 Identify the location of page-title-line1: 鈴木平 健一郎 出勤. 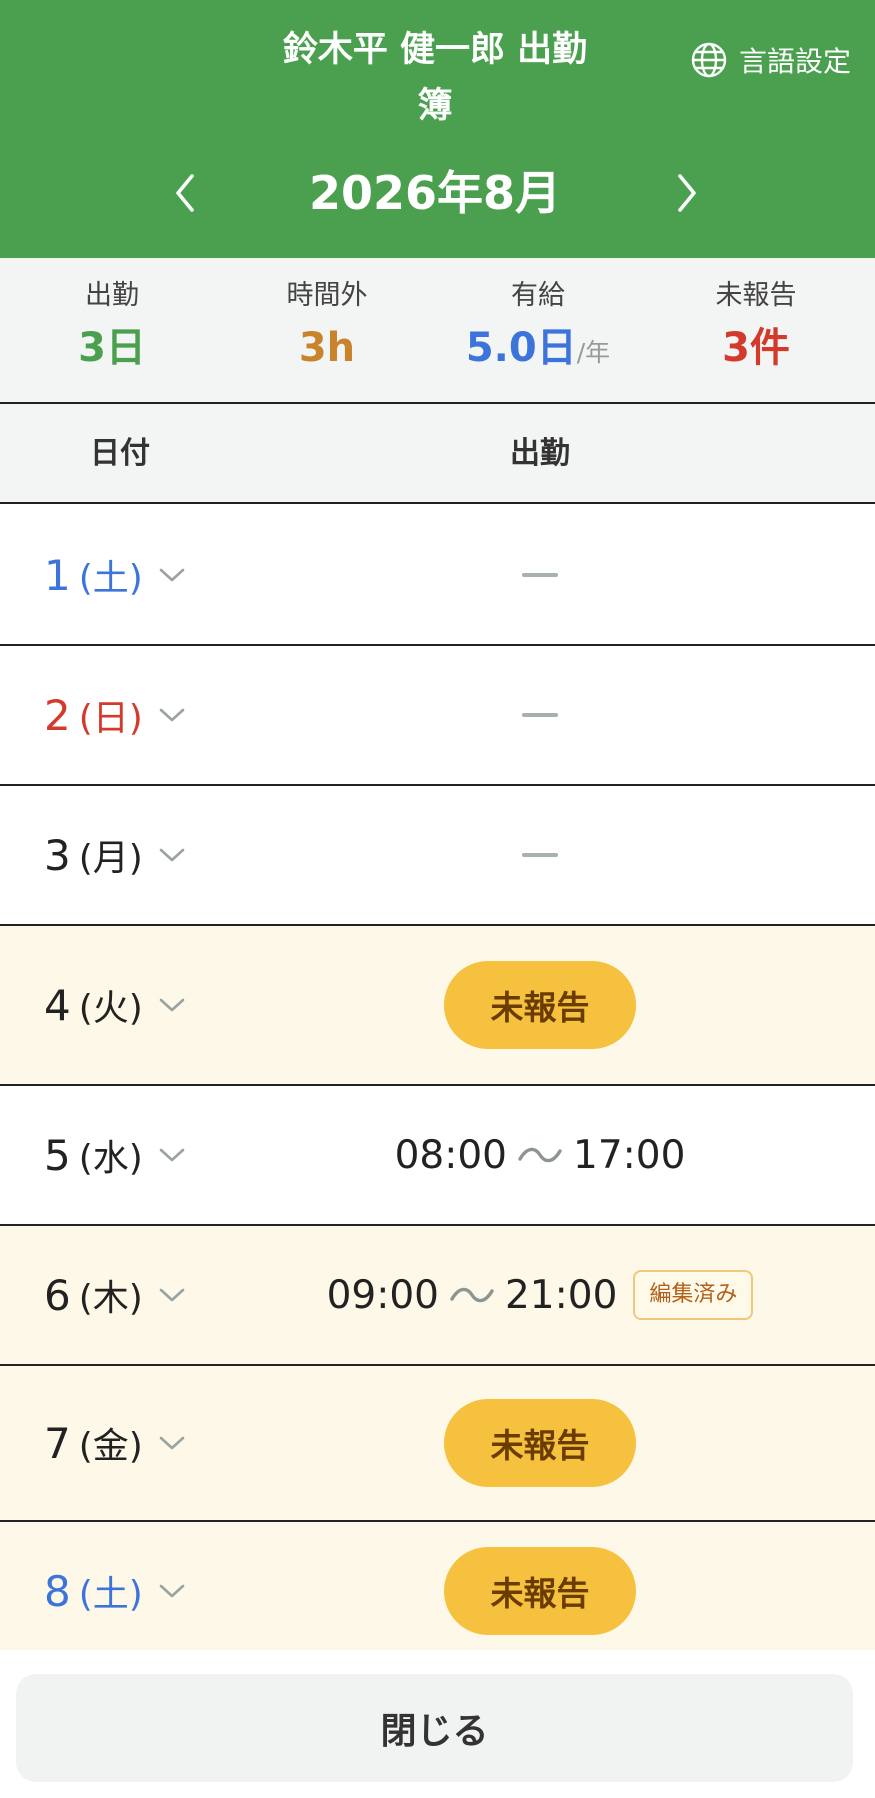
(435, 50).